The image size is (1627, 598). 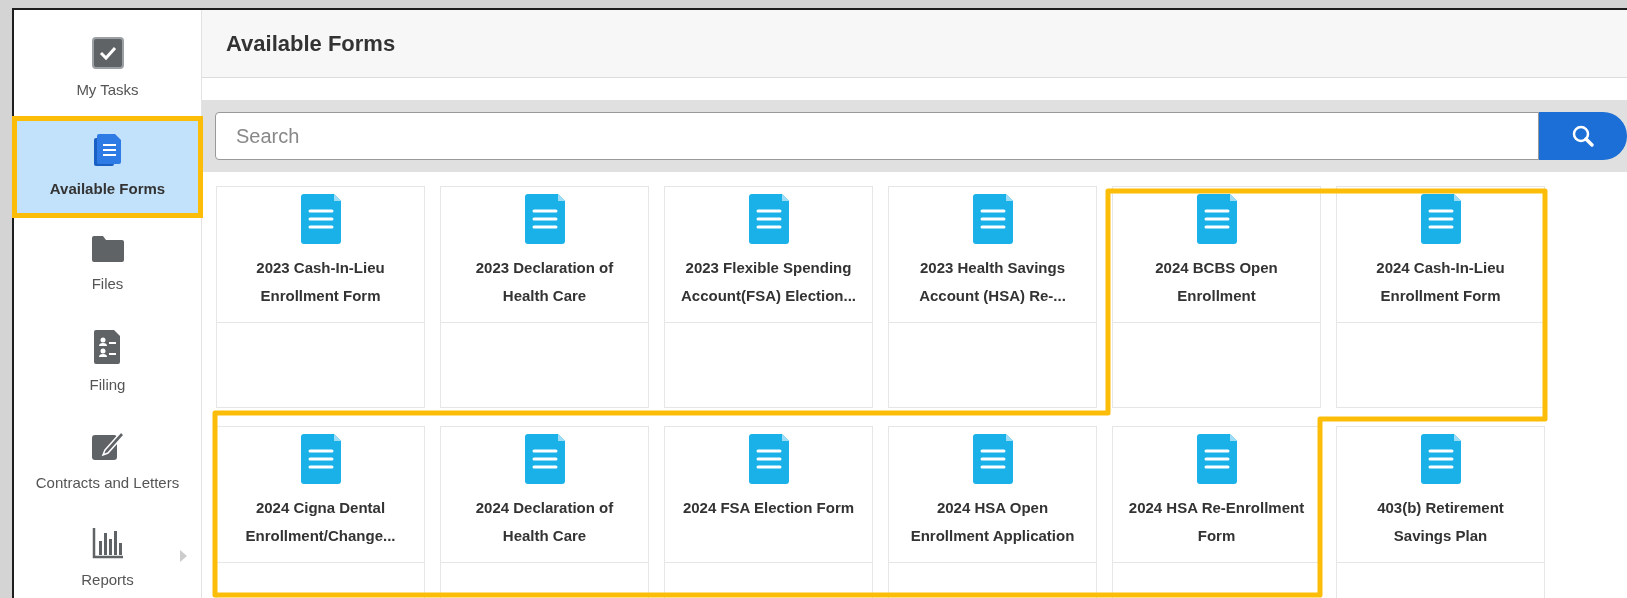 What do you see at coordinates (107, 542) in the screenshot?
I see `bar-chart-icon` at bounding box center [107, 542].